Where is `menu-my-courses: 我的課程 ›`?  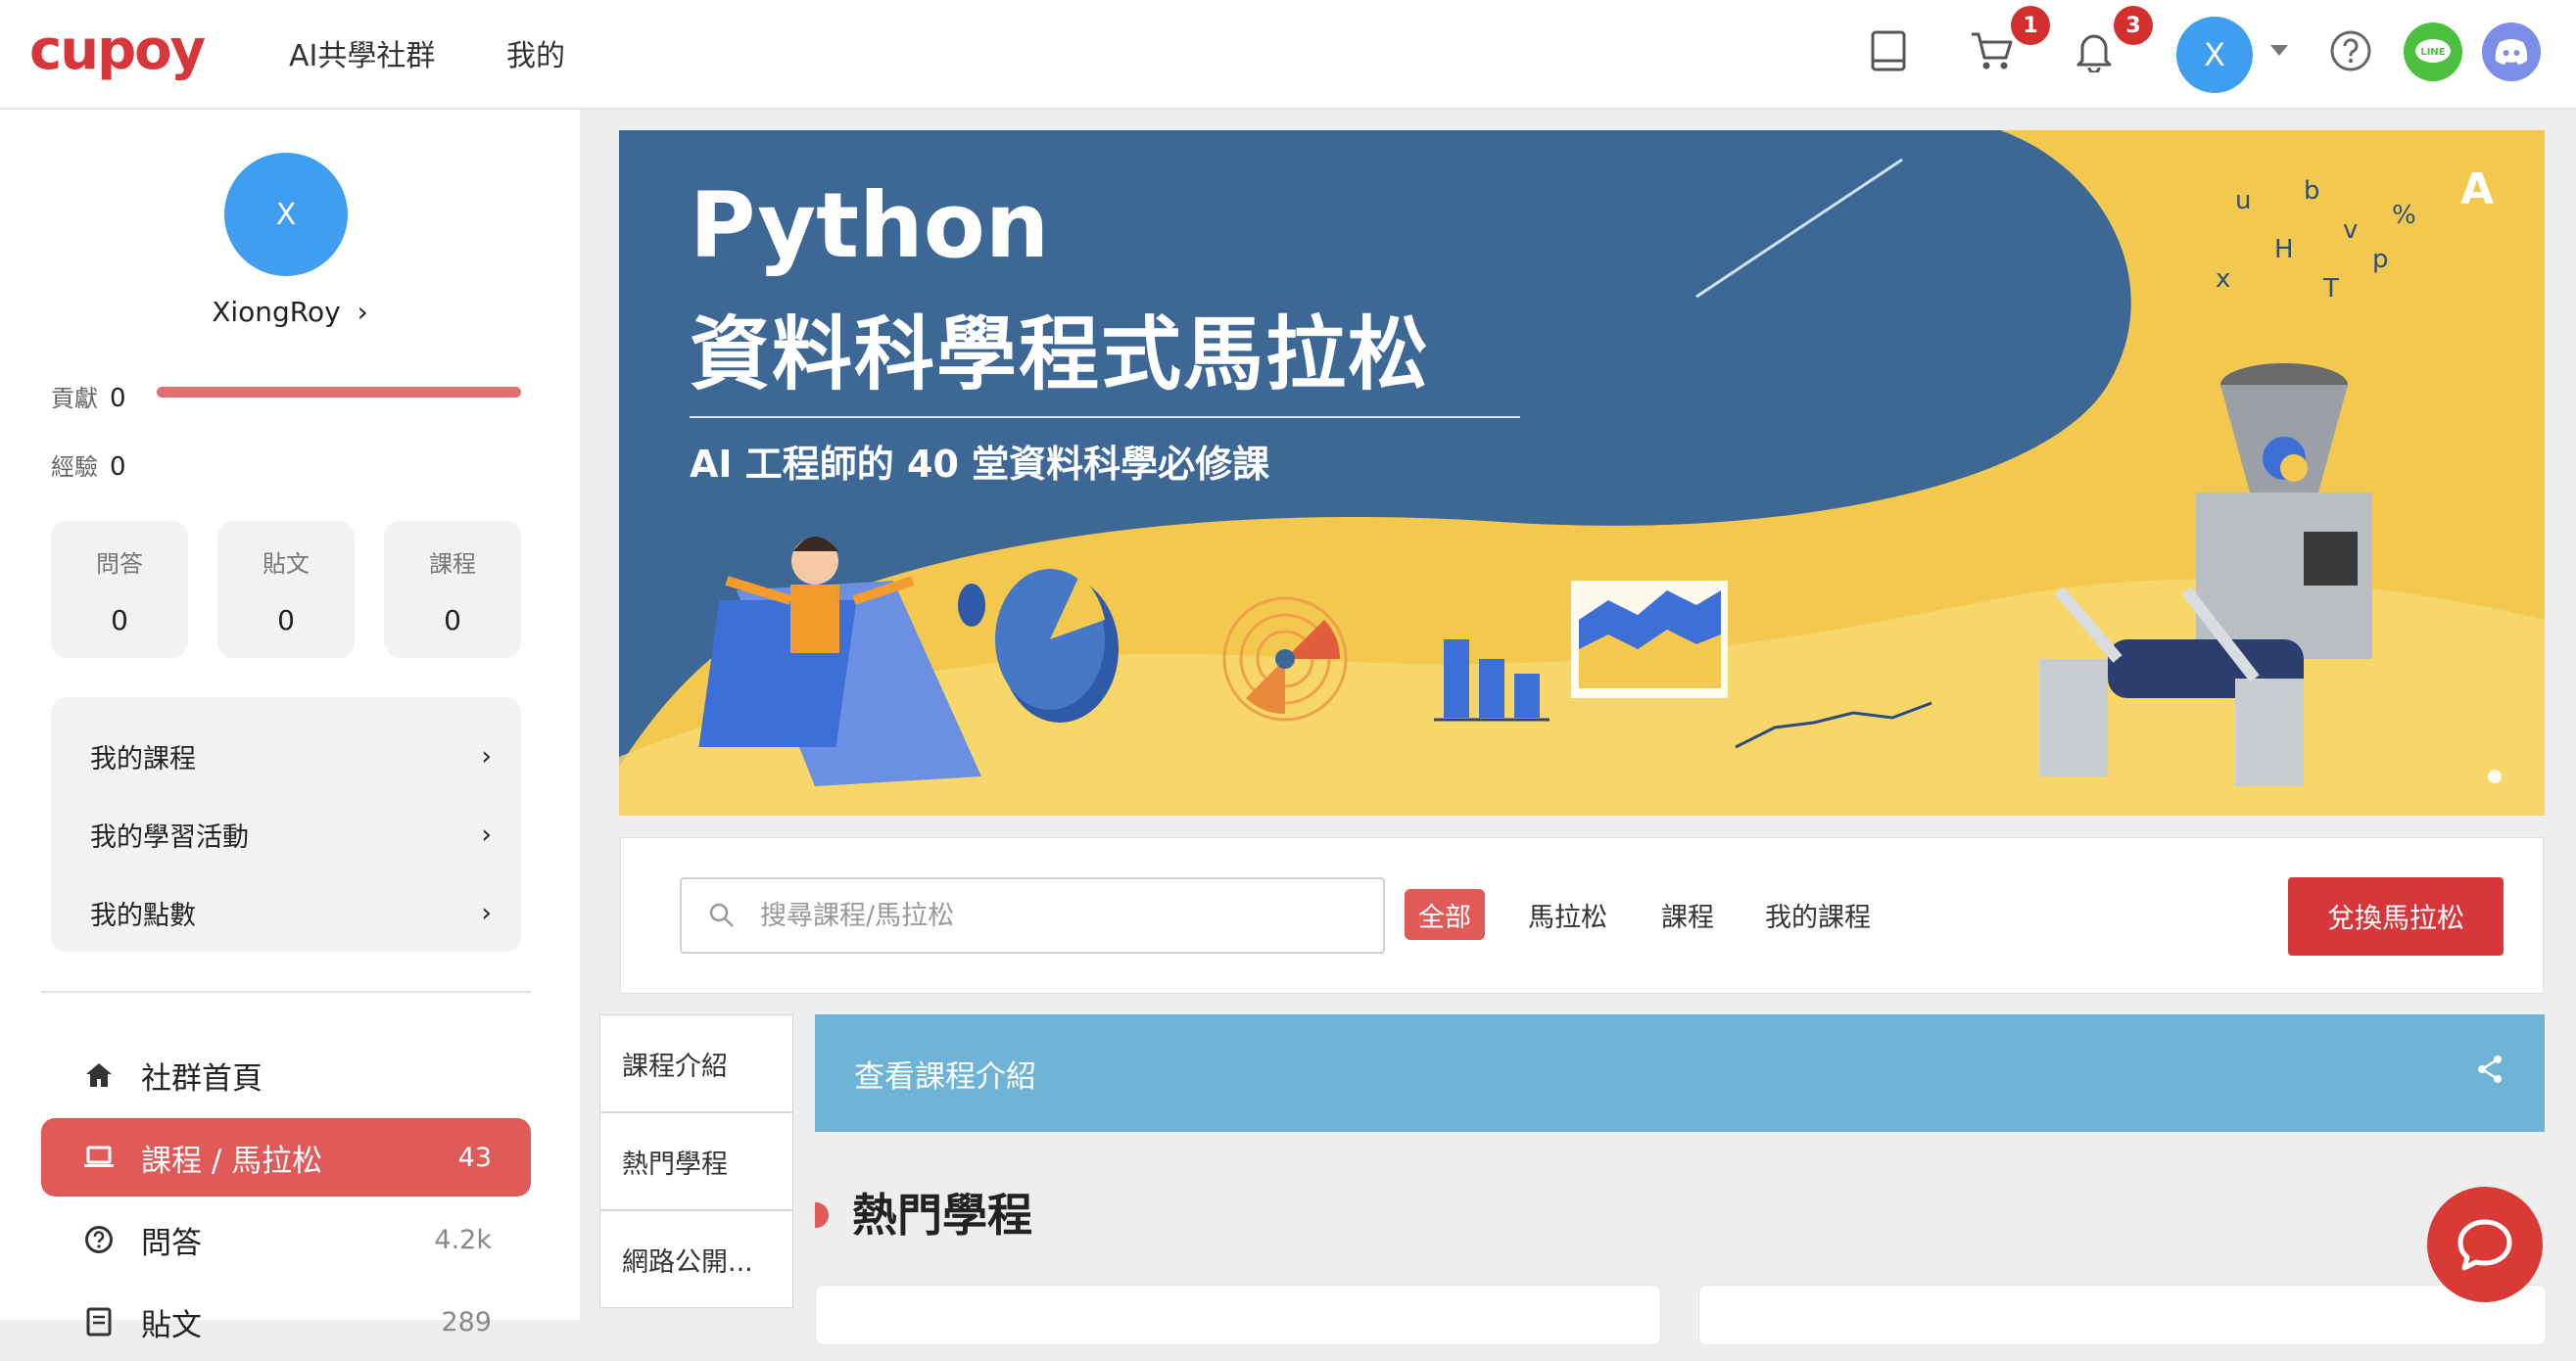
menu-my-courses: 我的課程 › is located at coordinates (291, 756).